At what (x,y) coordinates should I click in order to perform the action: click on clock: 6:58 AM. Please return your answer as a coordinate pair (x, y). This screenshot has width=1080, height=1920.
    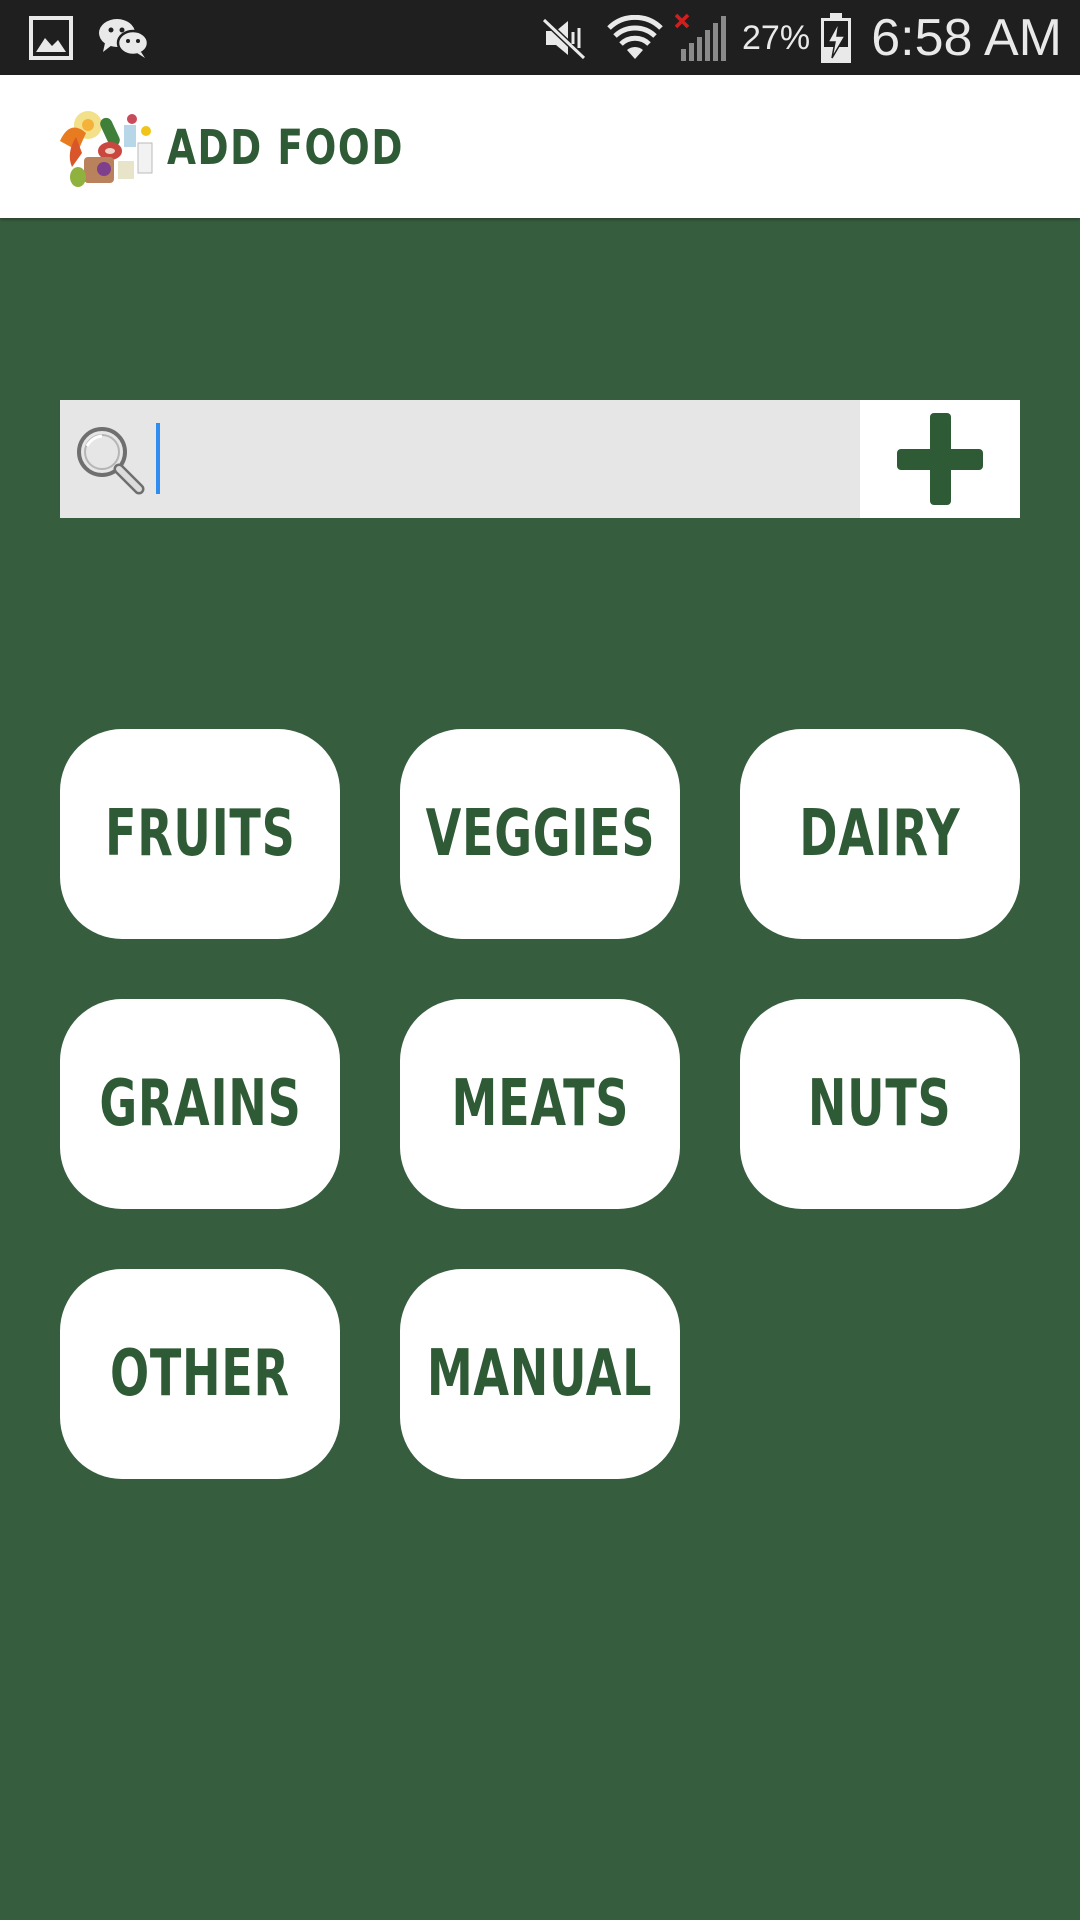
    Looking at the image, I should click on (966, 38).